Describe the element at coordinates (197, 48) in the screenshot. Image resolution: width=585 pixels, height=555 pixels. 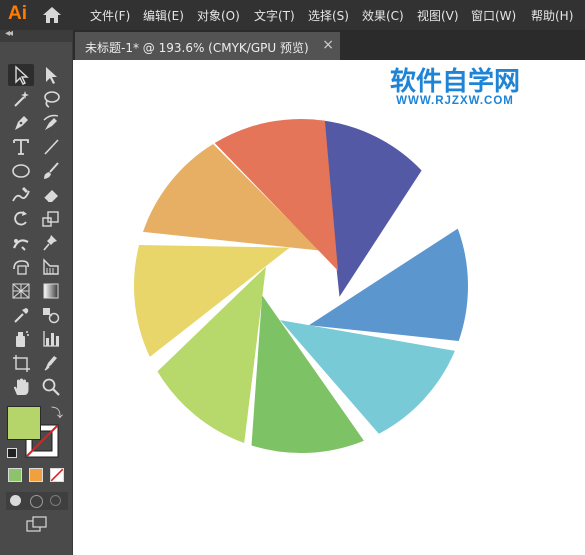
I see `document-tab-label: 未标题-1* @ 193.6% (CMYK/GPU 预览)` at that location.